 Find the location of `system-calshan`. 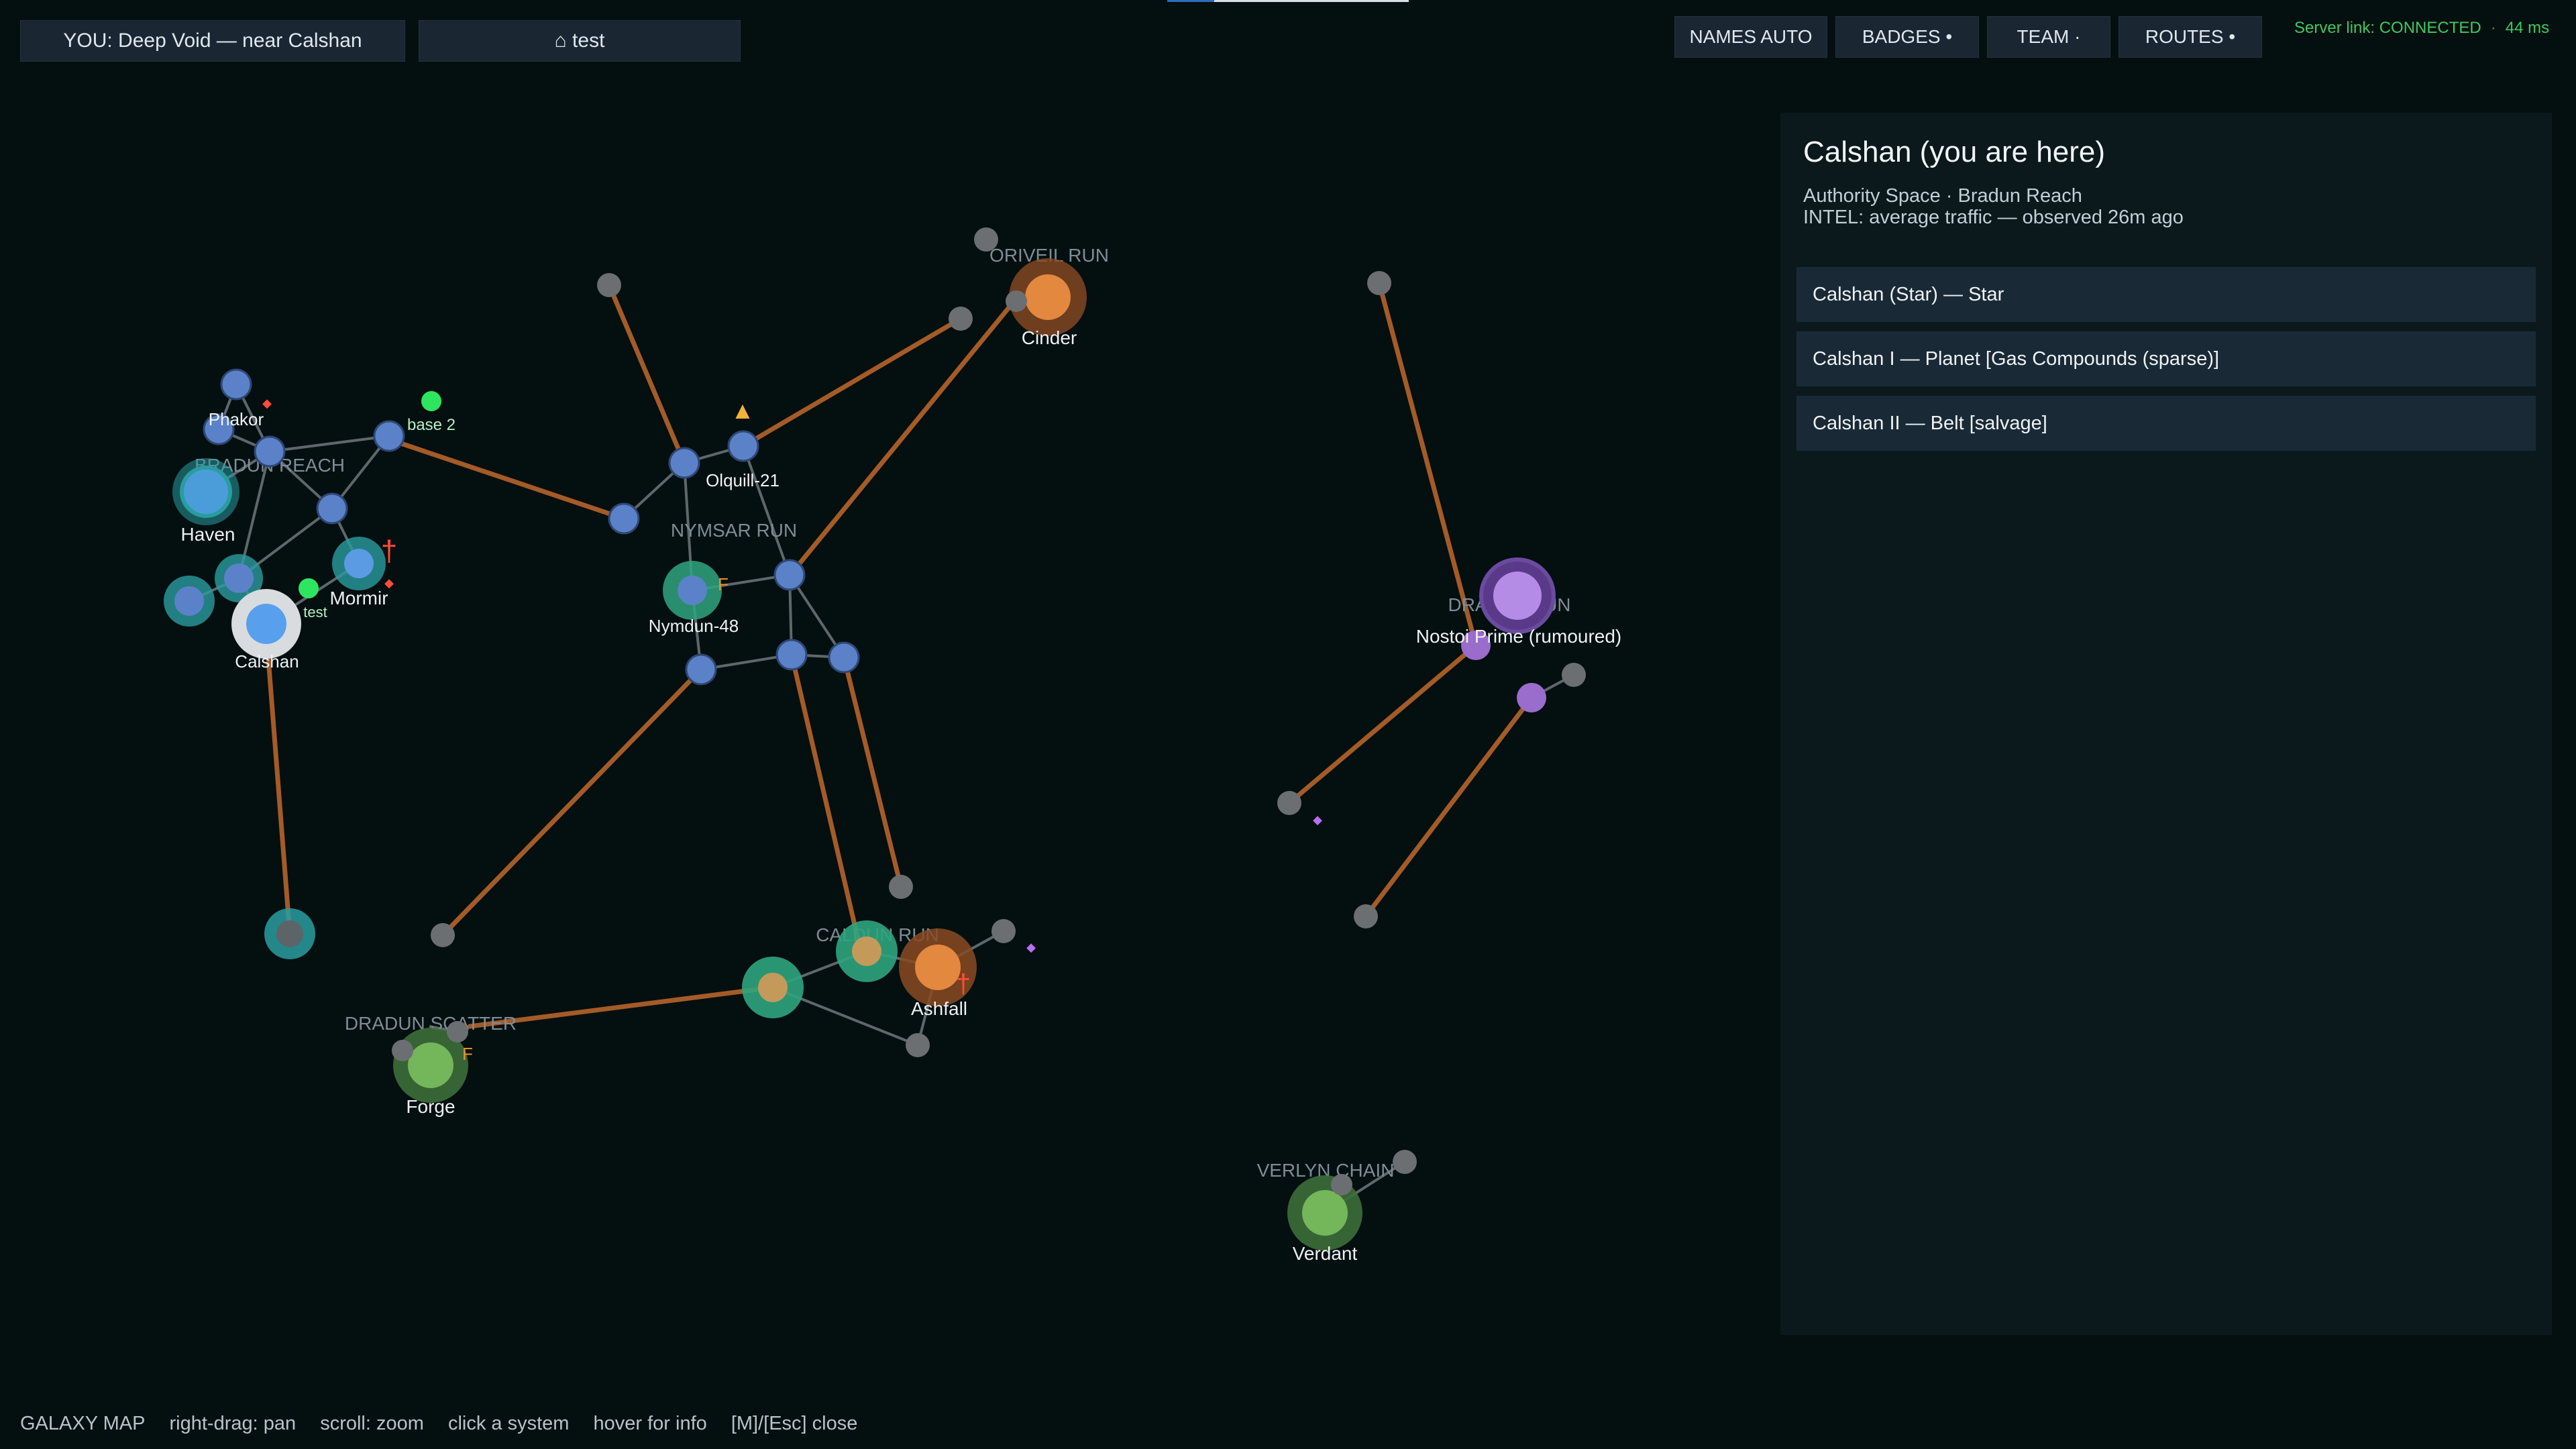

system-calshan is located at coordinates (266, 624).